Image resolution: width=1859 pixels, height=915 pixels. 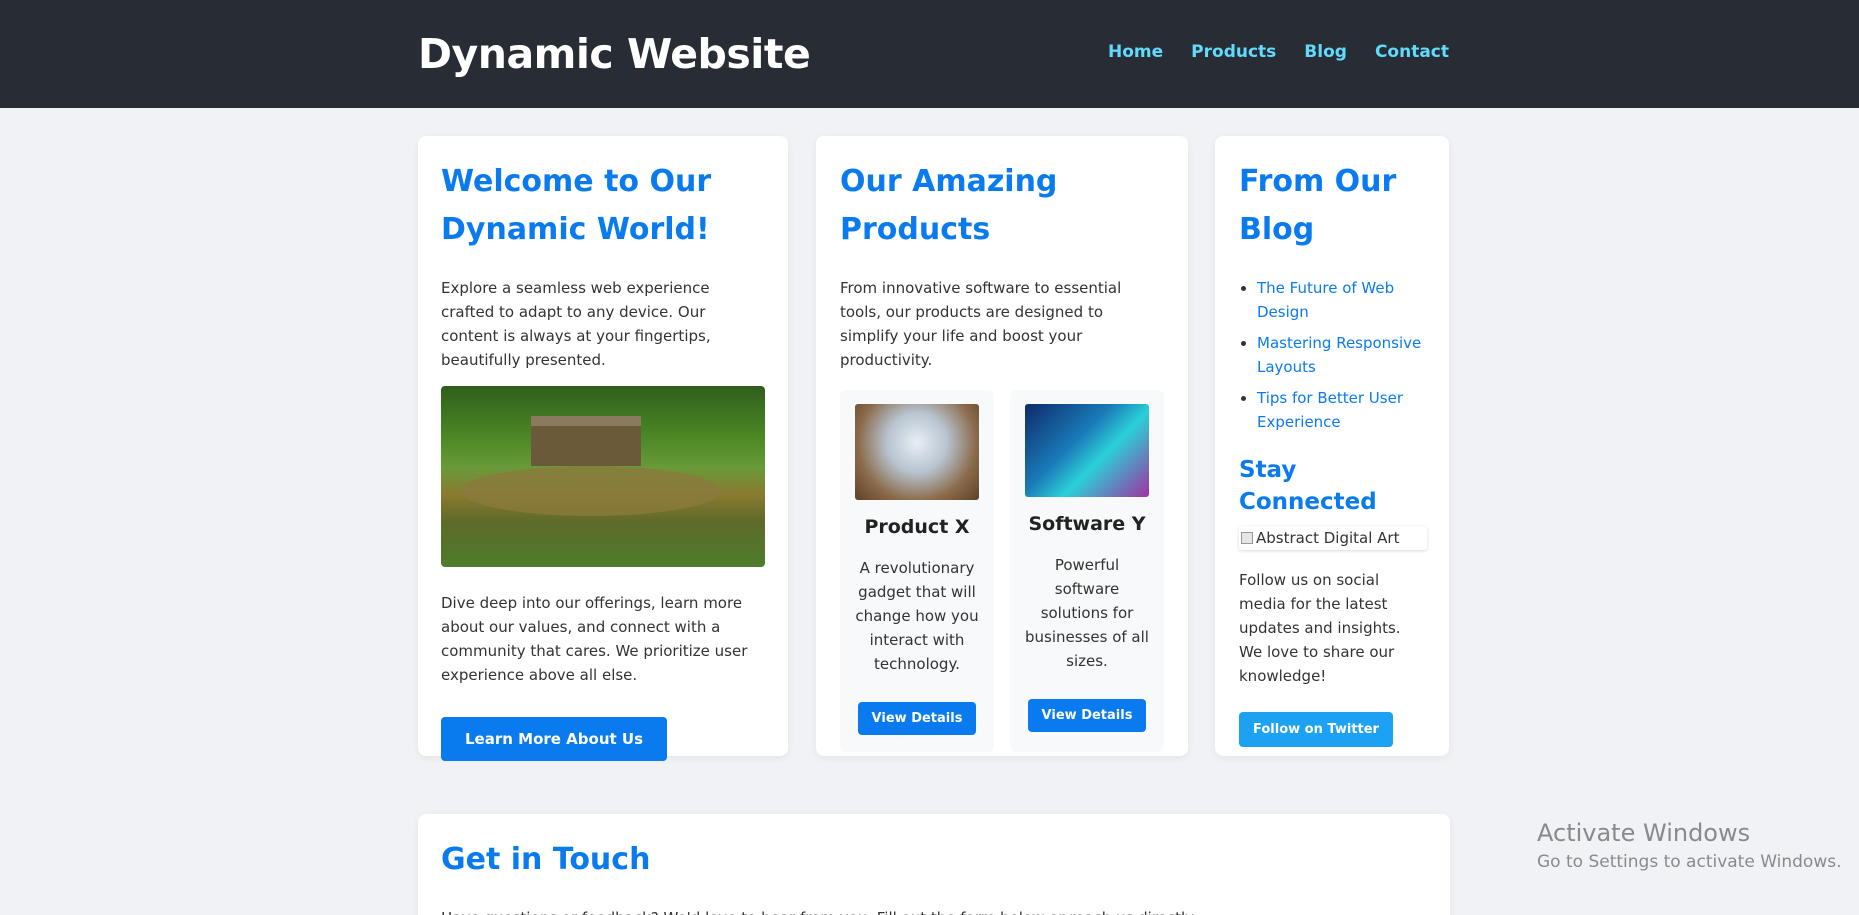 I want to click on image-alt-text: Abstract Digital Art, so click(x=1328, y=538).